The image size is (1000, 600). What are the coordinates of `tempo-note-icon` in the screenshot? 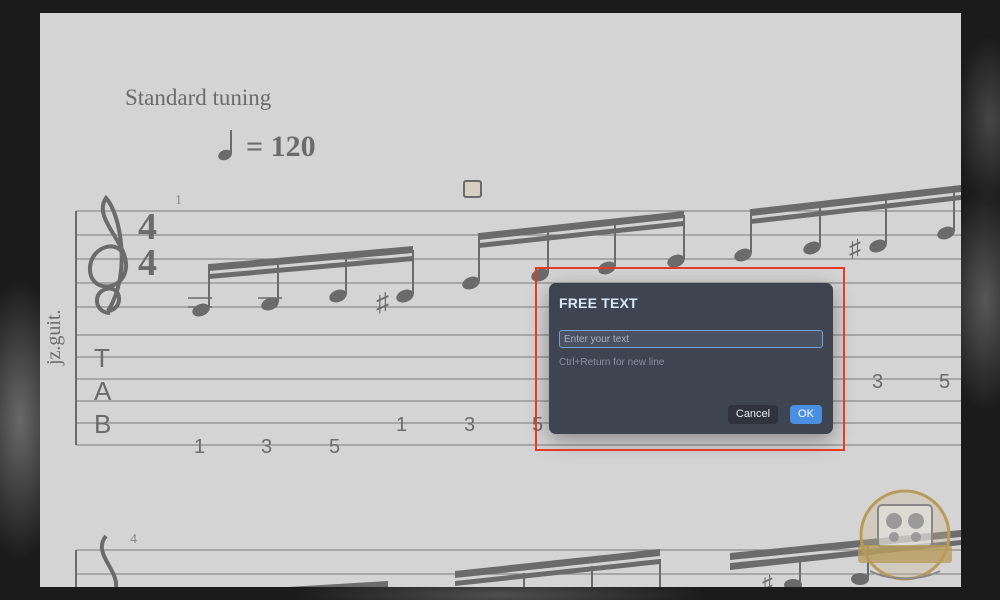 It's located at (225, 145).